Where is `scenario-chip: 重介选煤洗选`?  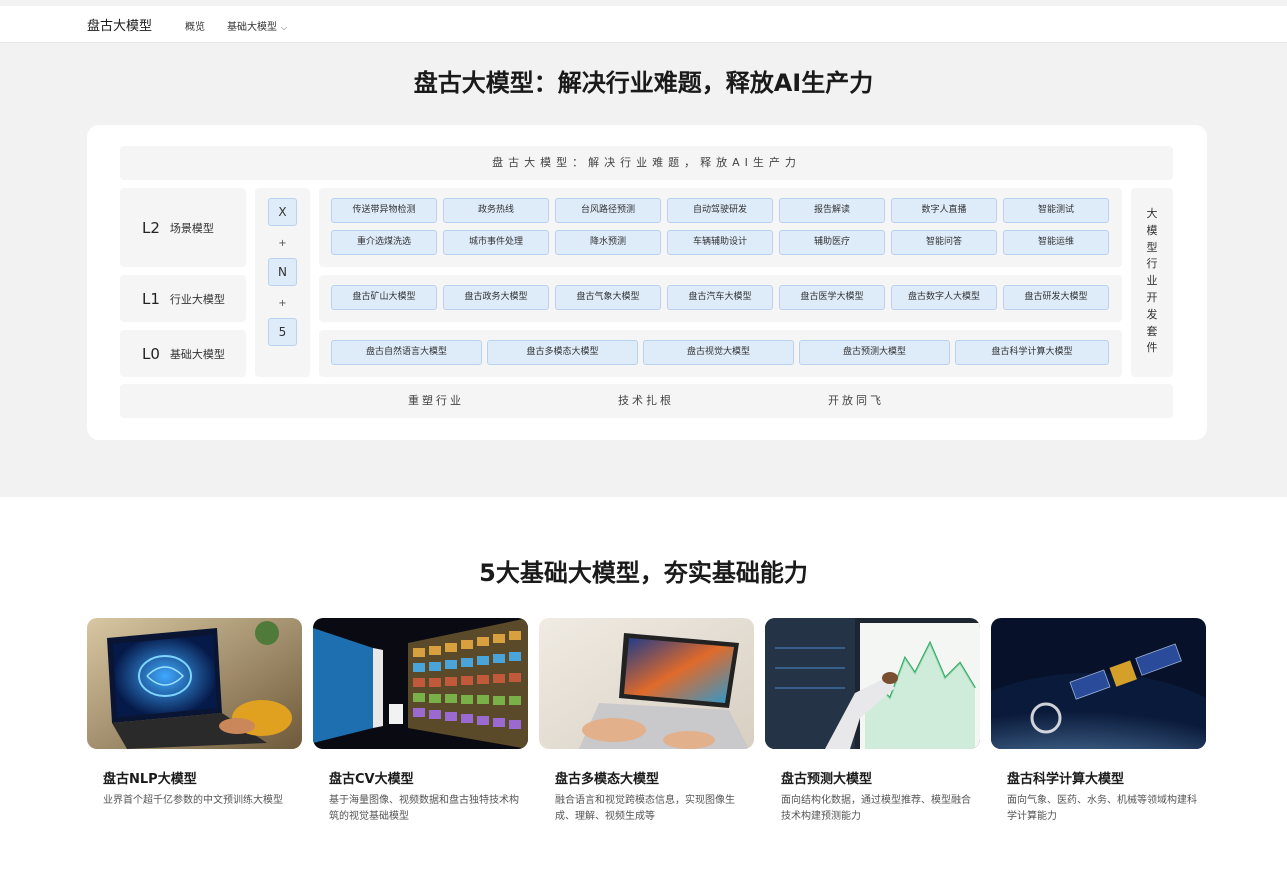 scenario-chip: 重介选煤洗选 is located at coordinates (384, 242).